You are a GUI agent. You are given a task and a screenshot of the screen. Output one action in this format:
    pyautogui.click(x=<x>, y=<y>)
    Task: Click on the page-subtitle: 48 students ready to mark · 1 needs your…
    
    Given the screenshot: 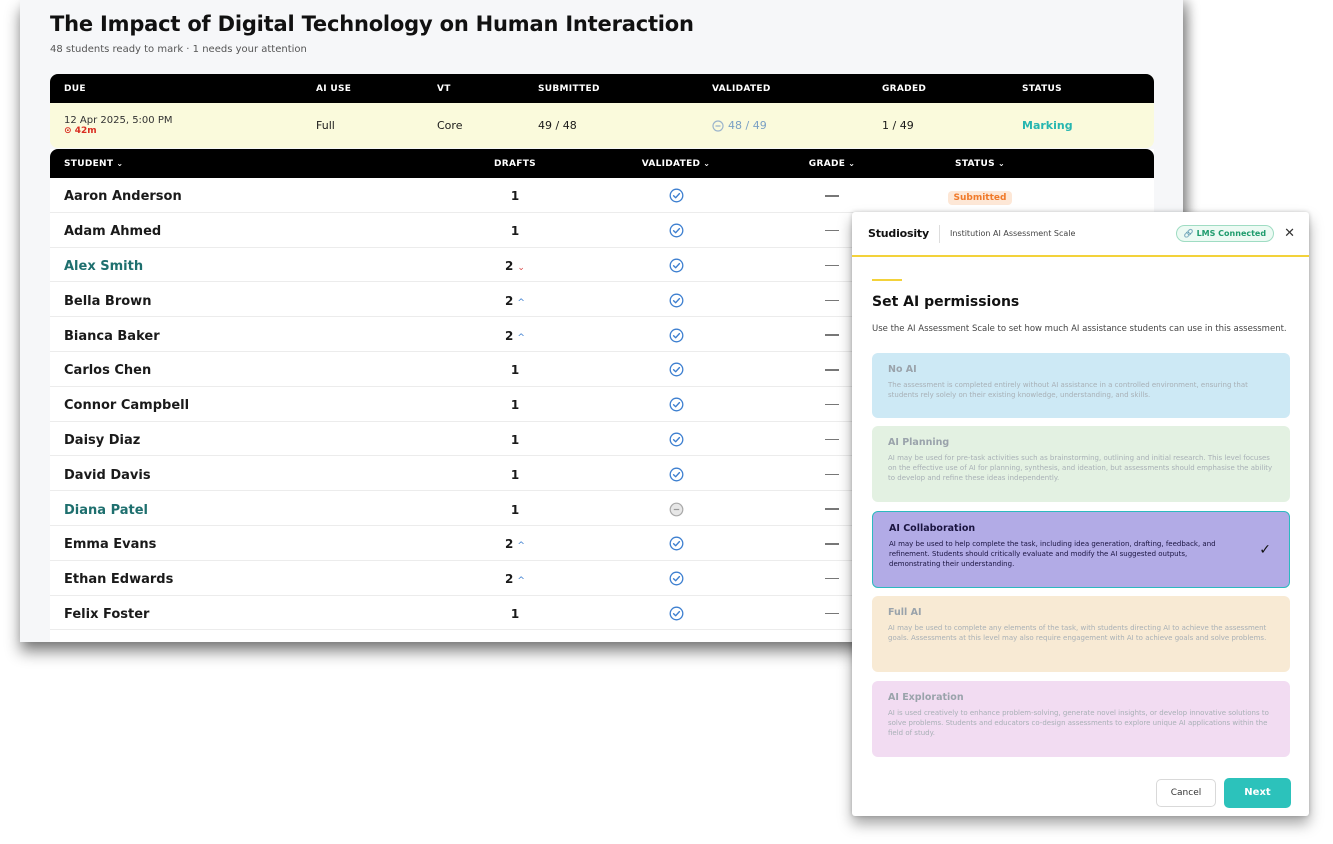 What is the action you would take?
    pyautogui.click(x=178, y=49)
    